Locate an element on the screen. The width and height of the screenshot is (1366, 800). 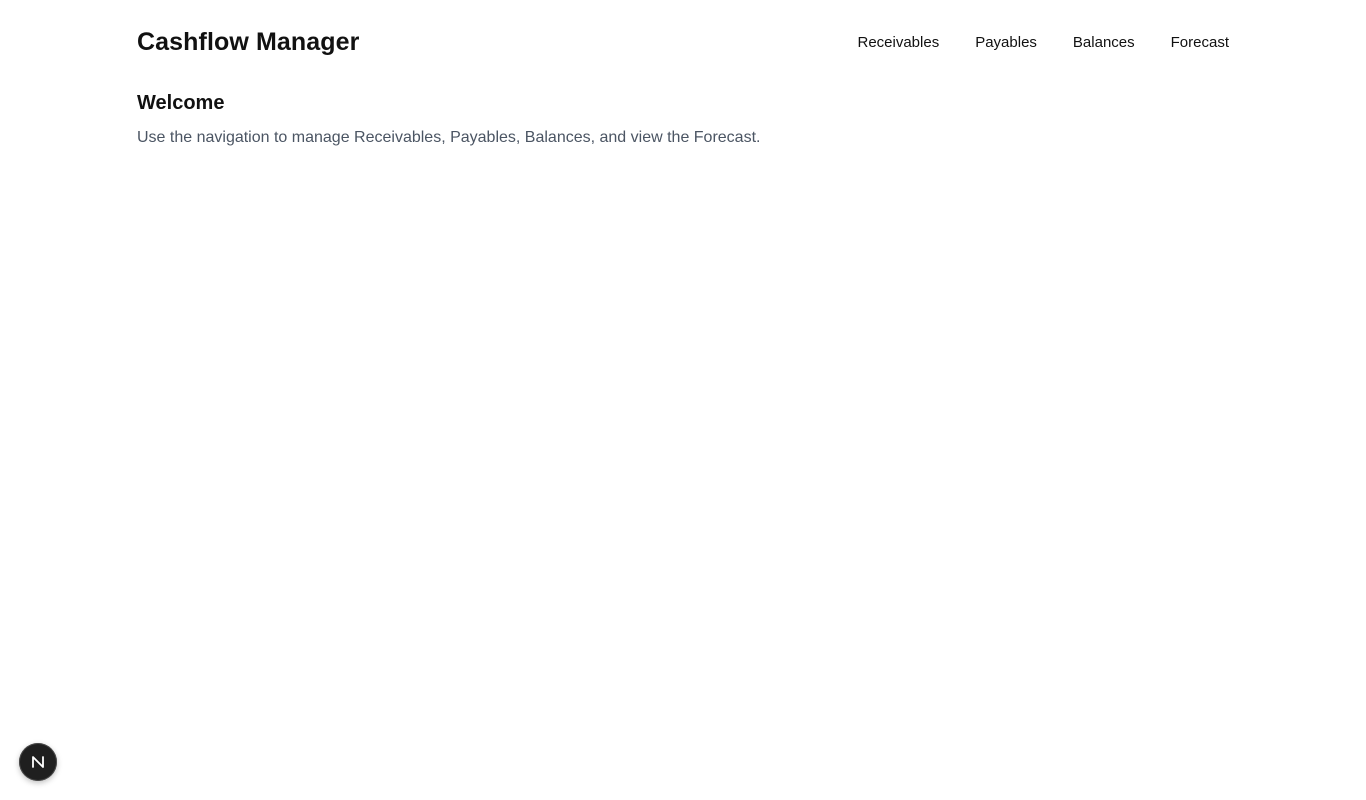
brand-title: Cashflow Manager is located at coordinates (248, 42).